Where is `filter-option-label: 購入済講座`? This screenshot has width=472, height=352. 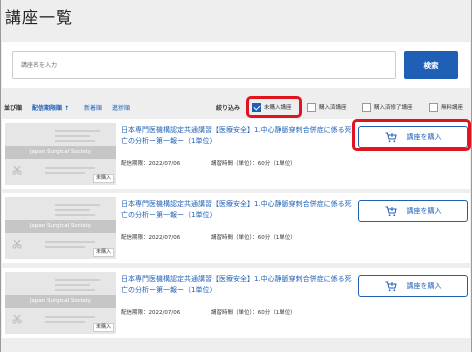 filter-option-label: 購入済講座 is located at coordinates (333, 108).